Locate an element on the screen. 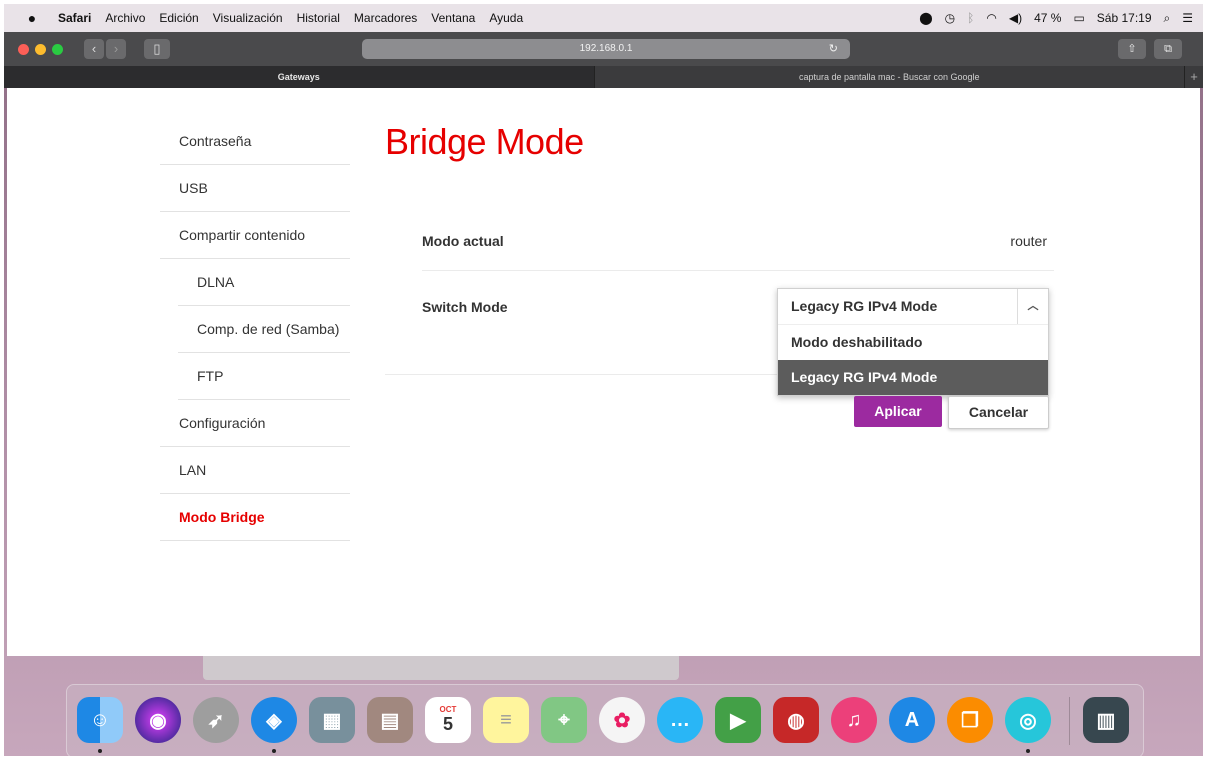  calendar-icon: OCT 5 is located at coordinates (448, 720).